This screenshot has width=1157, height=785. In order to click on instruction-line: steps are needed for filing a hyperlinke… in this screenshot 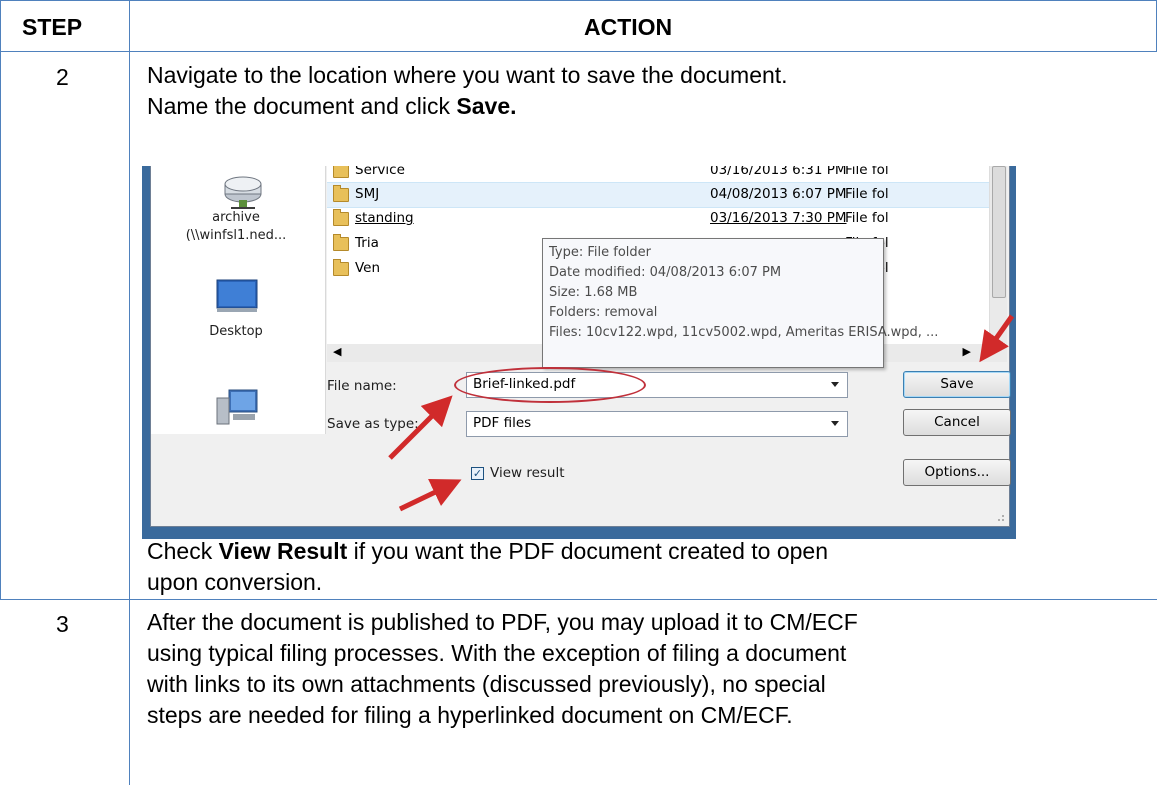, I will do `click(470, 715)`.